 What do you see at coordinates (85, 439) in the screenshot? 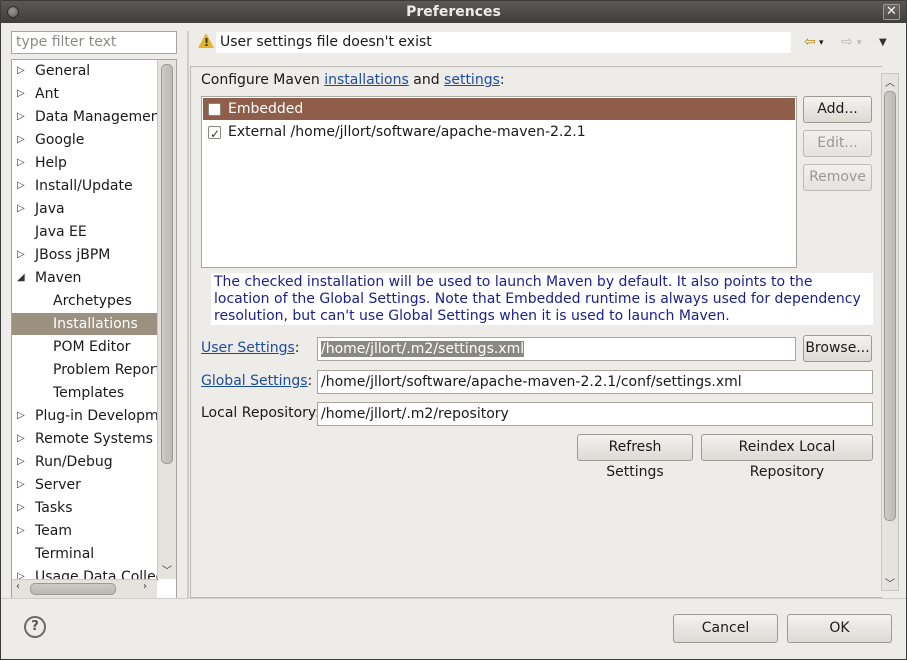
I see `tree-item: ▷ Remote Systems` at bounding box center [85, 439].